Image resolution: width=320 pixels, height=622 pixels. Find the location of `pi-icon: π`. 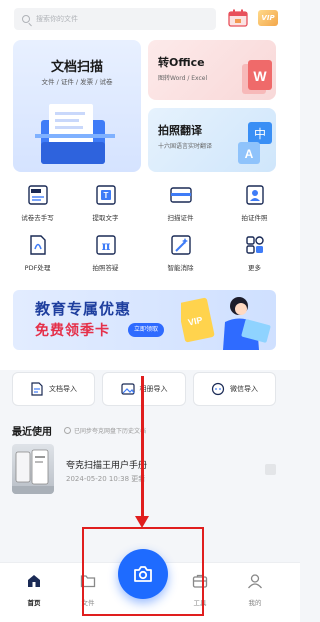

pi-icon: π is located at coordinates (105, 245).